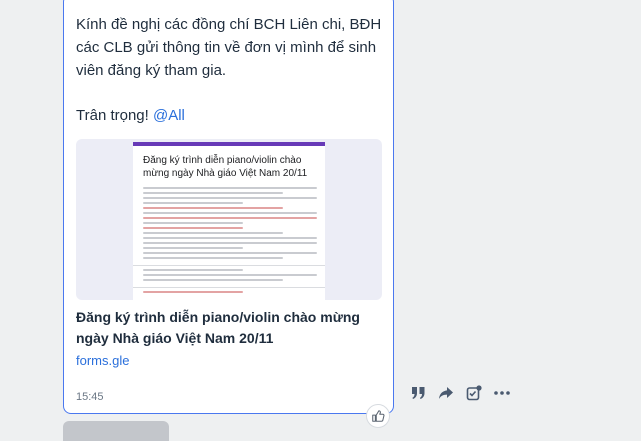 Image resolution: width=641 pixels, height=441 pixels. What do you see at coordinates (112, 115) in the screenshot?
I see `closing-text: Trân trọng!` at bounding box center [112, 115].